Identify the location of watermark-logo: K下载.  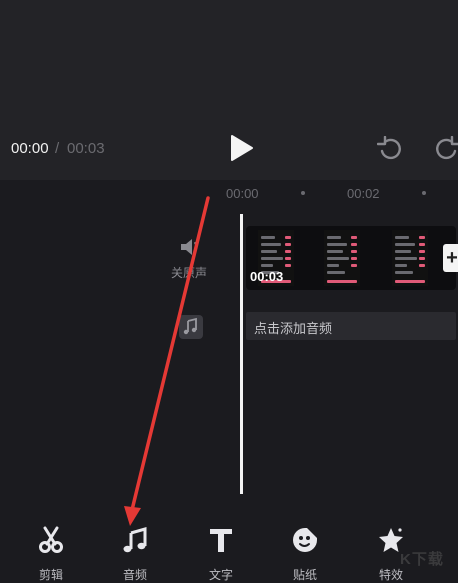
(422, 559).